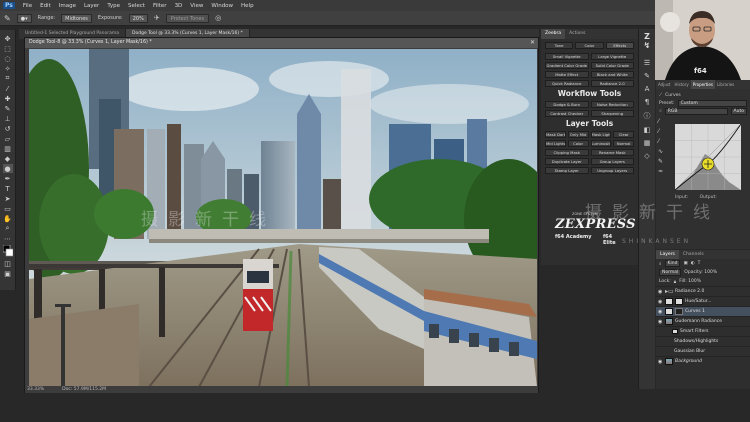  I want to click on brush-icon: ✎, so click(7, 18).